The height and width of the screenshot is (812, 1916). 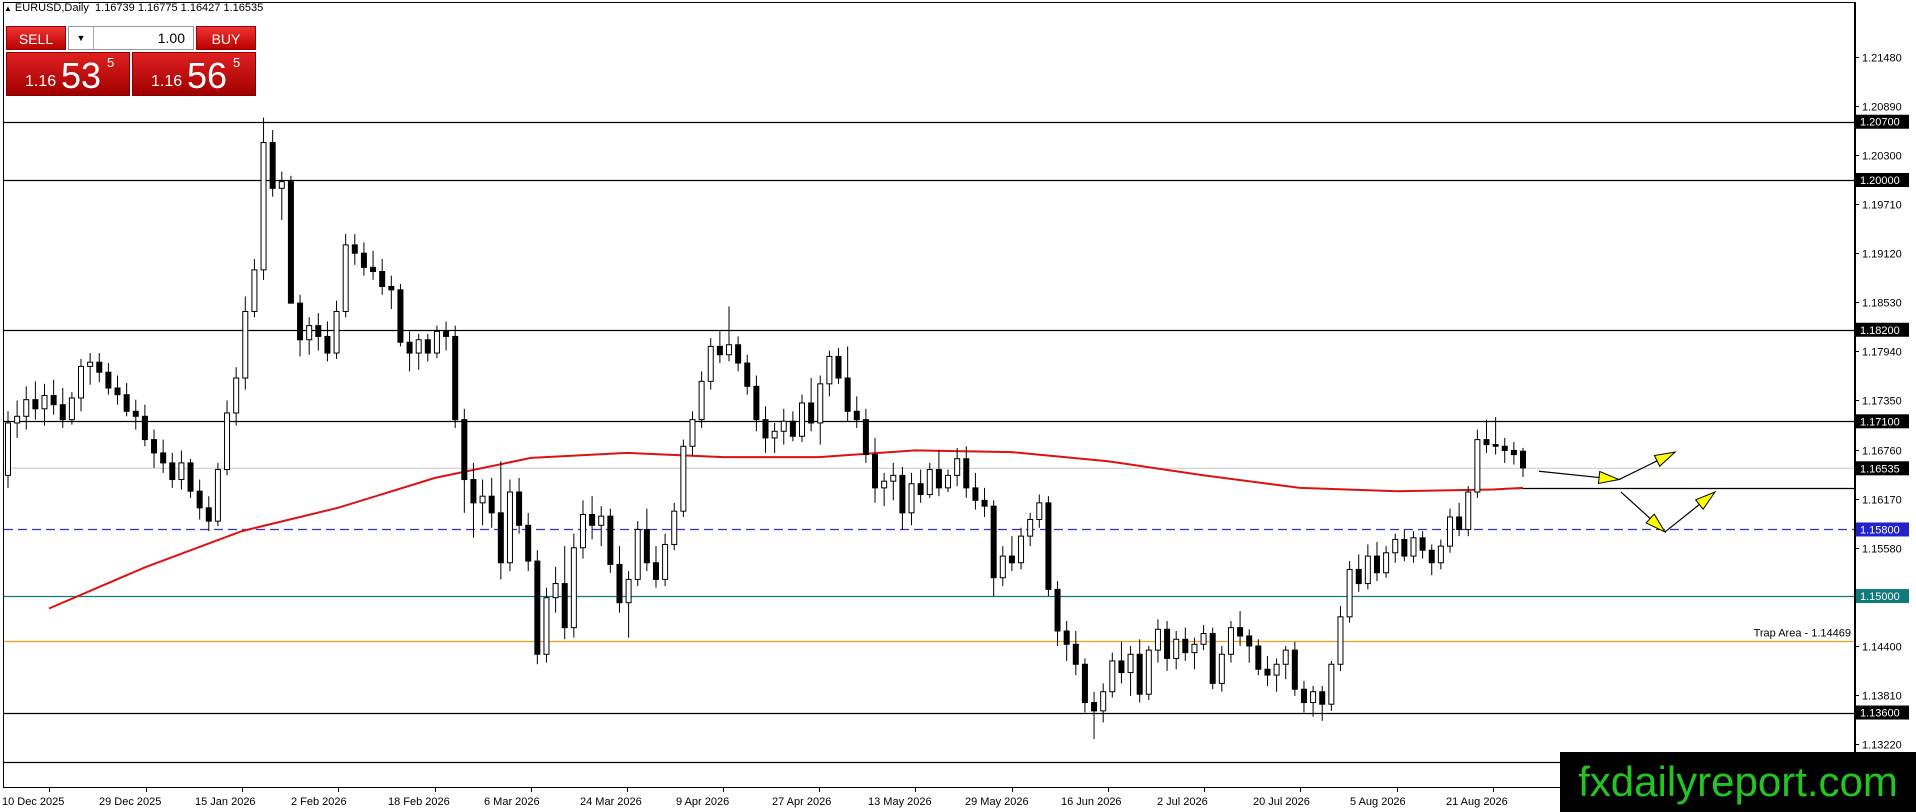 I want to click on sell-quote: 1.16 53 5, so click(x=68, y=74).